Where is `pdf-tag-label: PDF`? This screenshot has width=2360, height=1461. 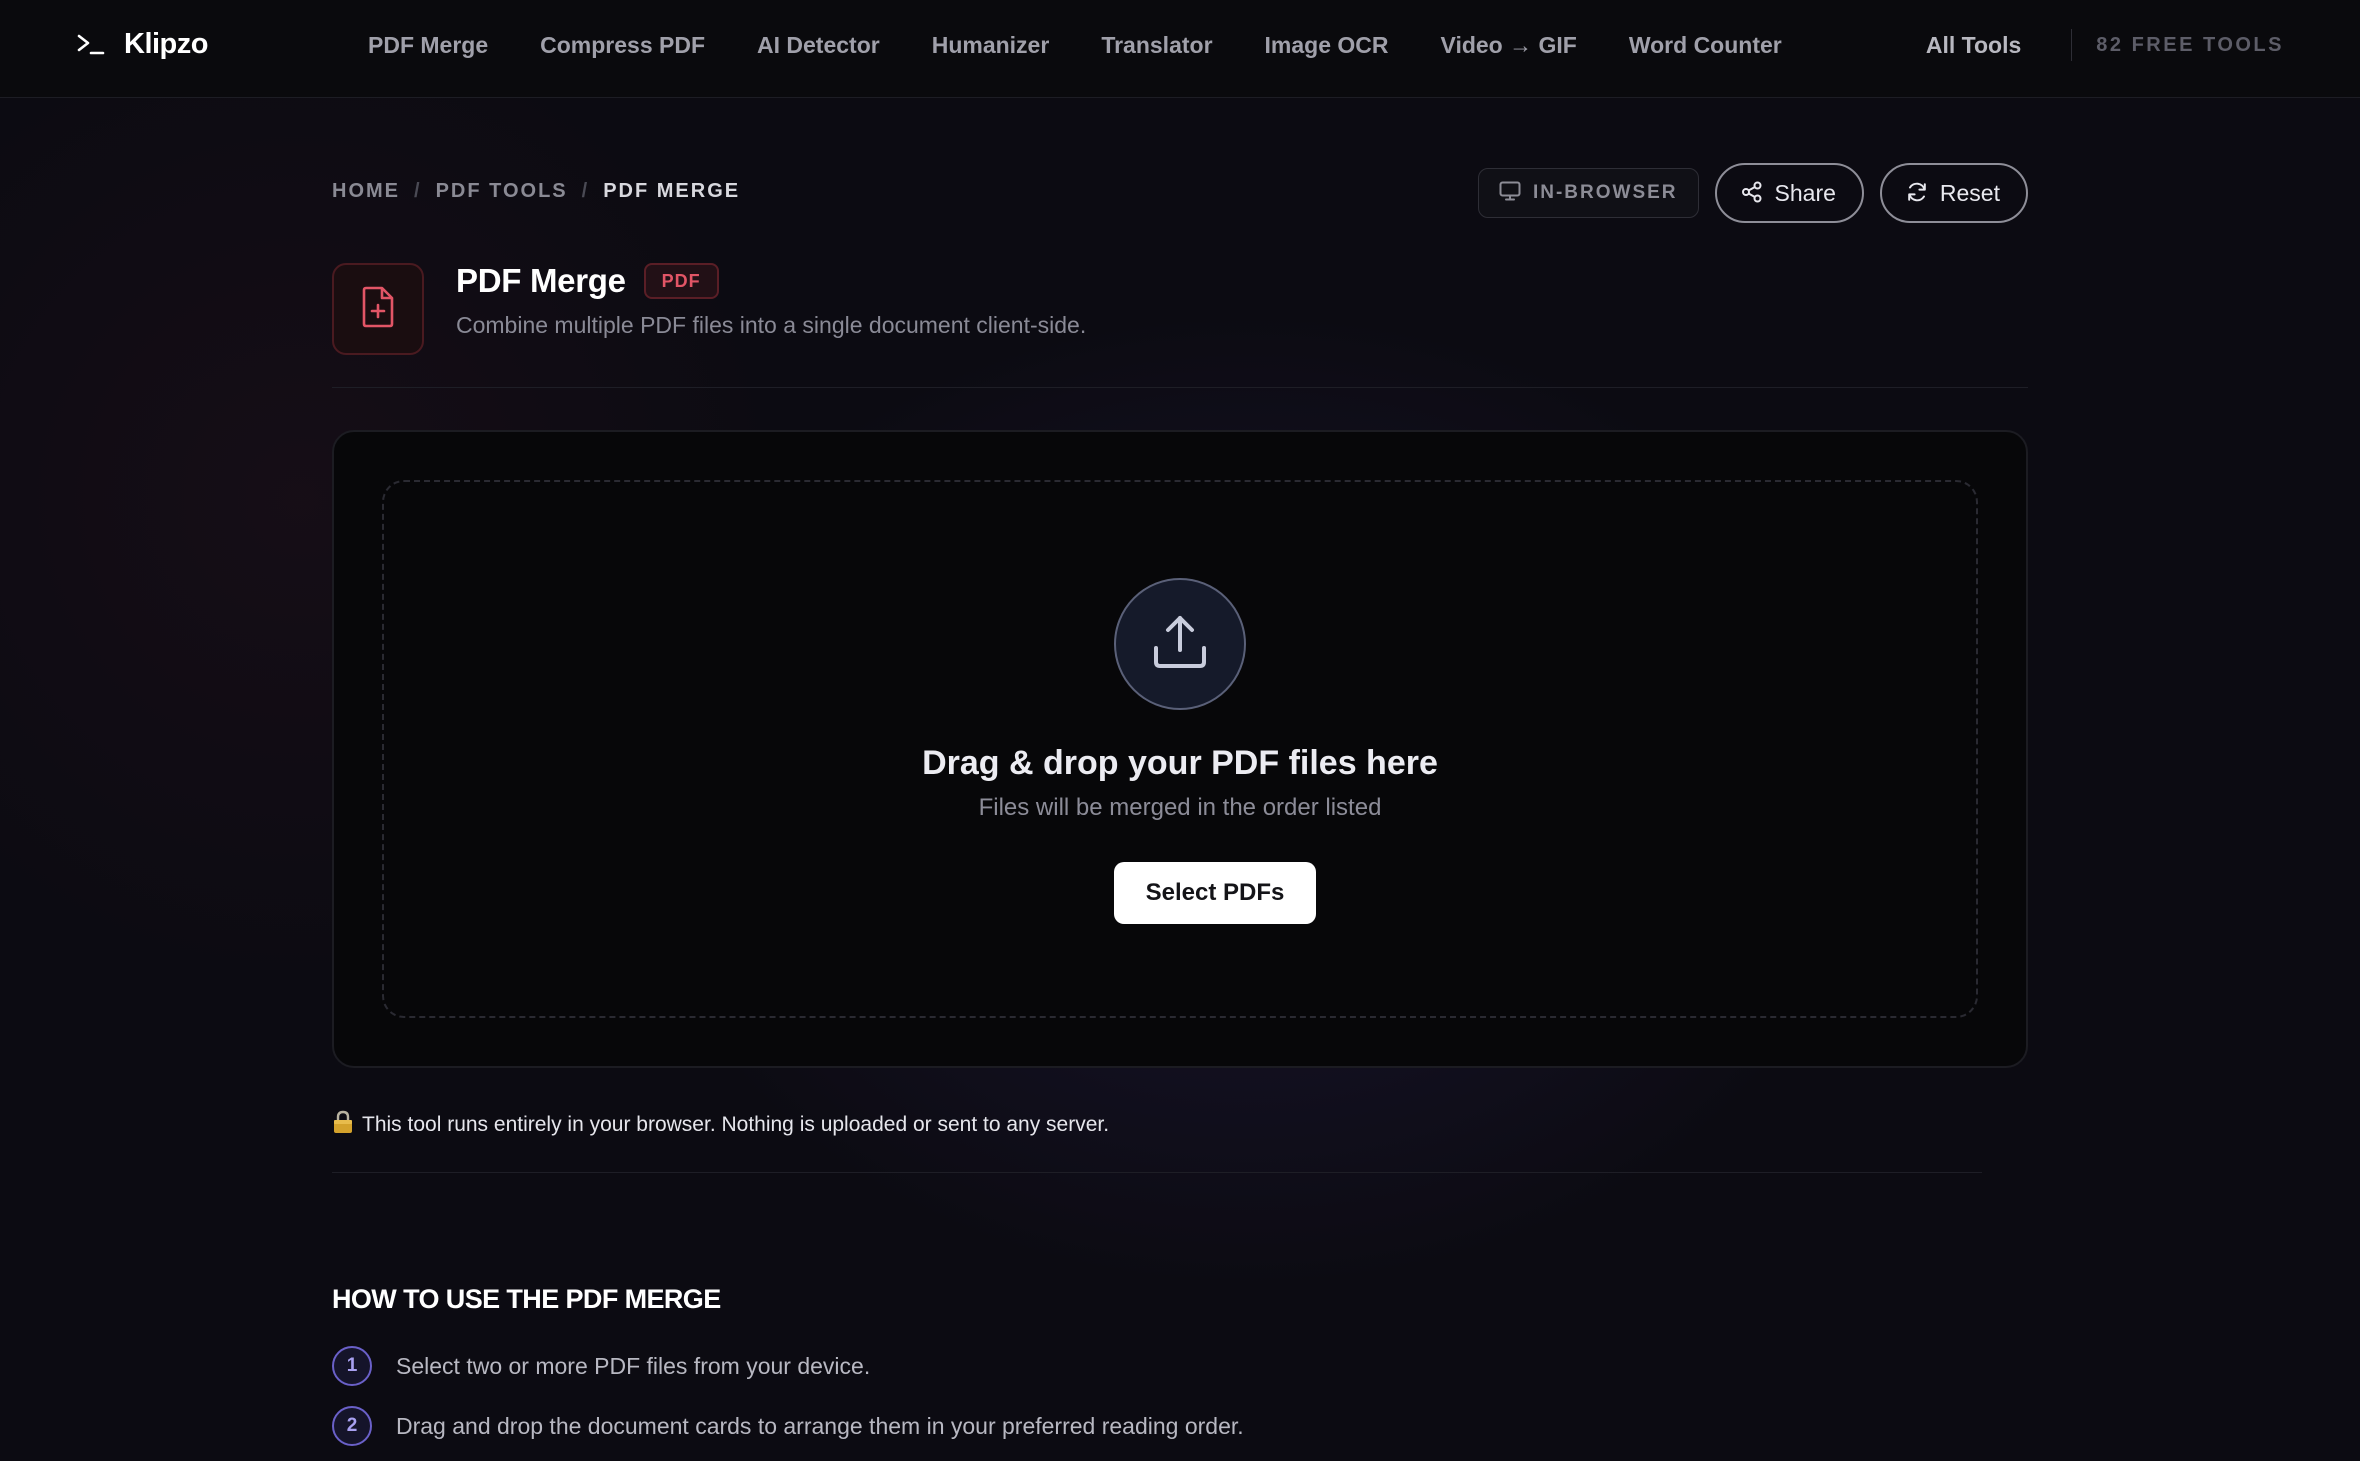
pdf-tag-label: PDF is located at coordinates (681, 280).